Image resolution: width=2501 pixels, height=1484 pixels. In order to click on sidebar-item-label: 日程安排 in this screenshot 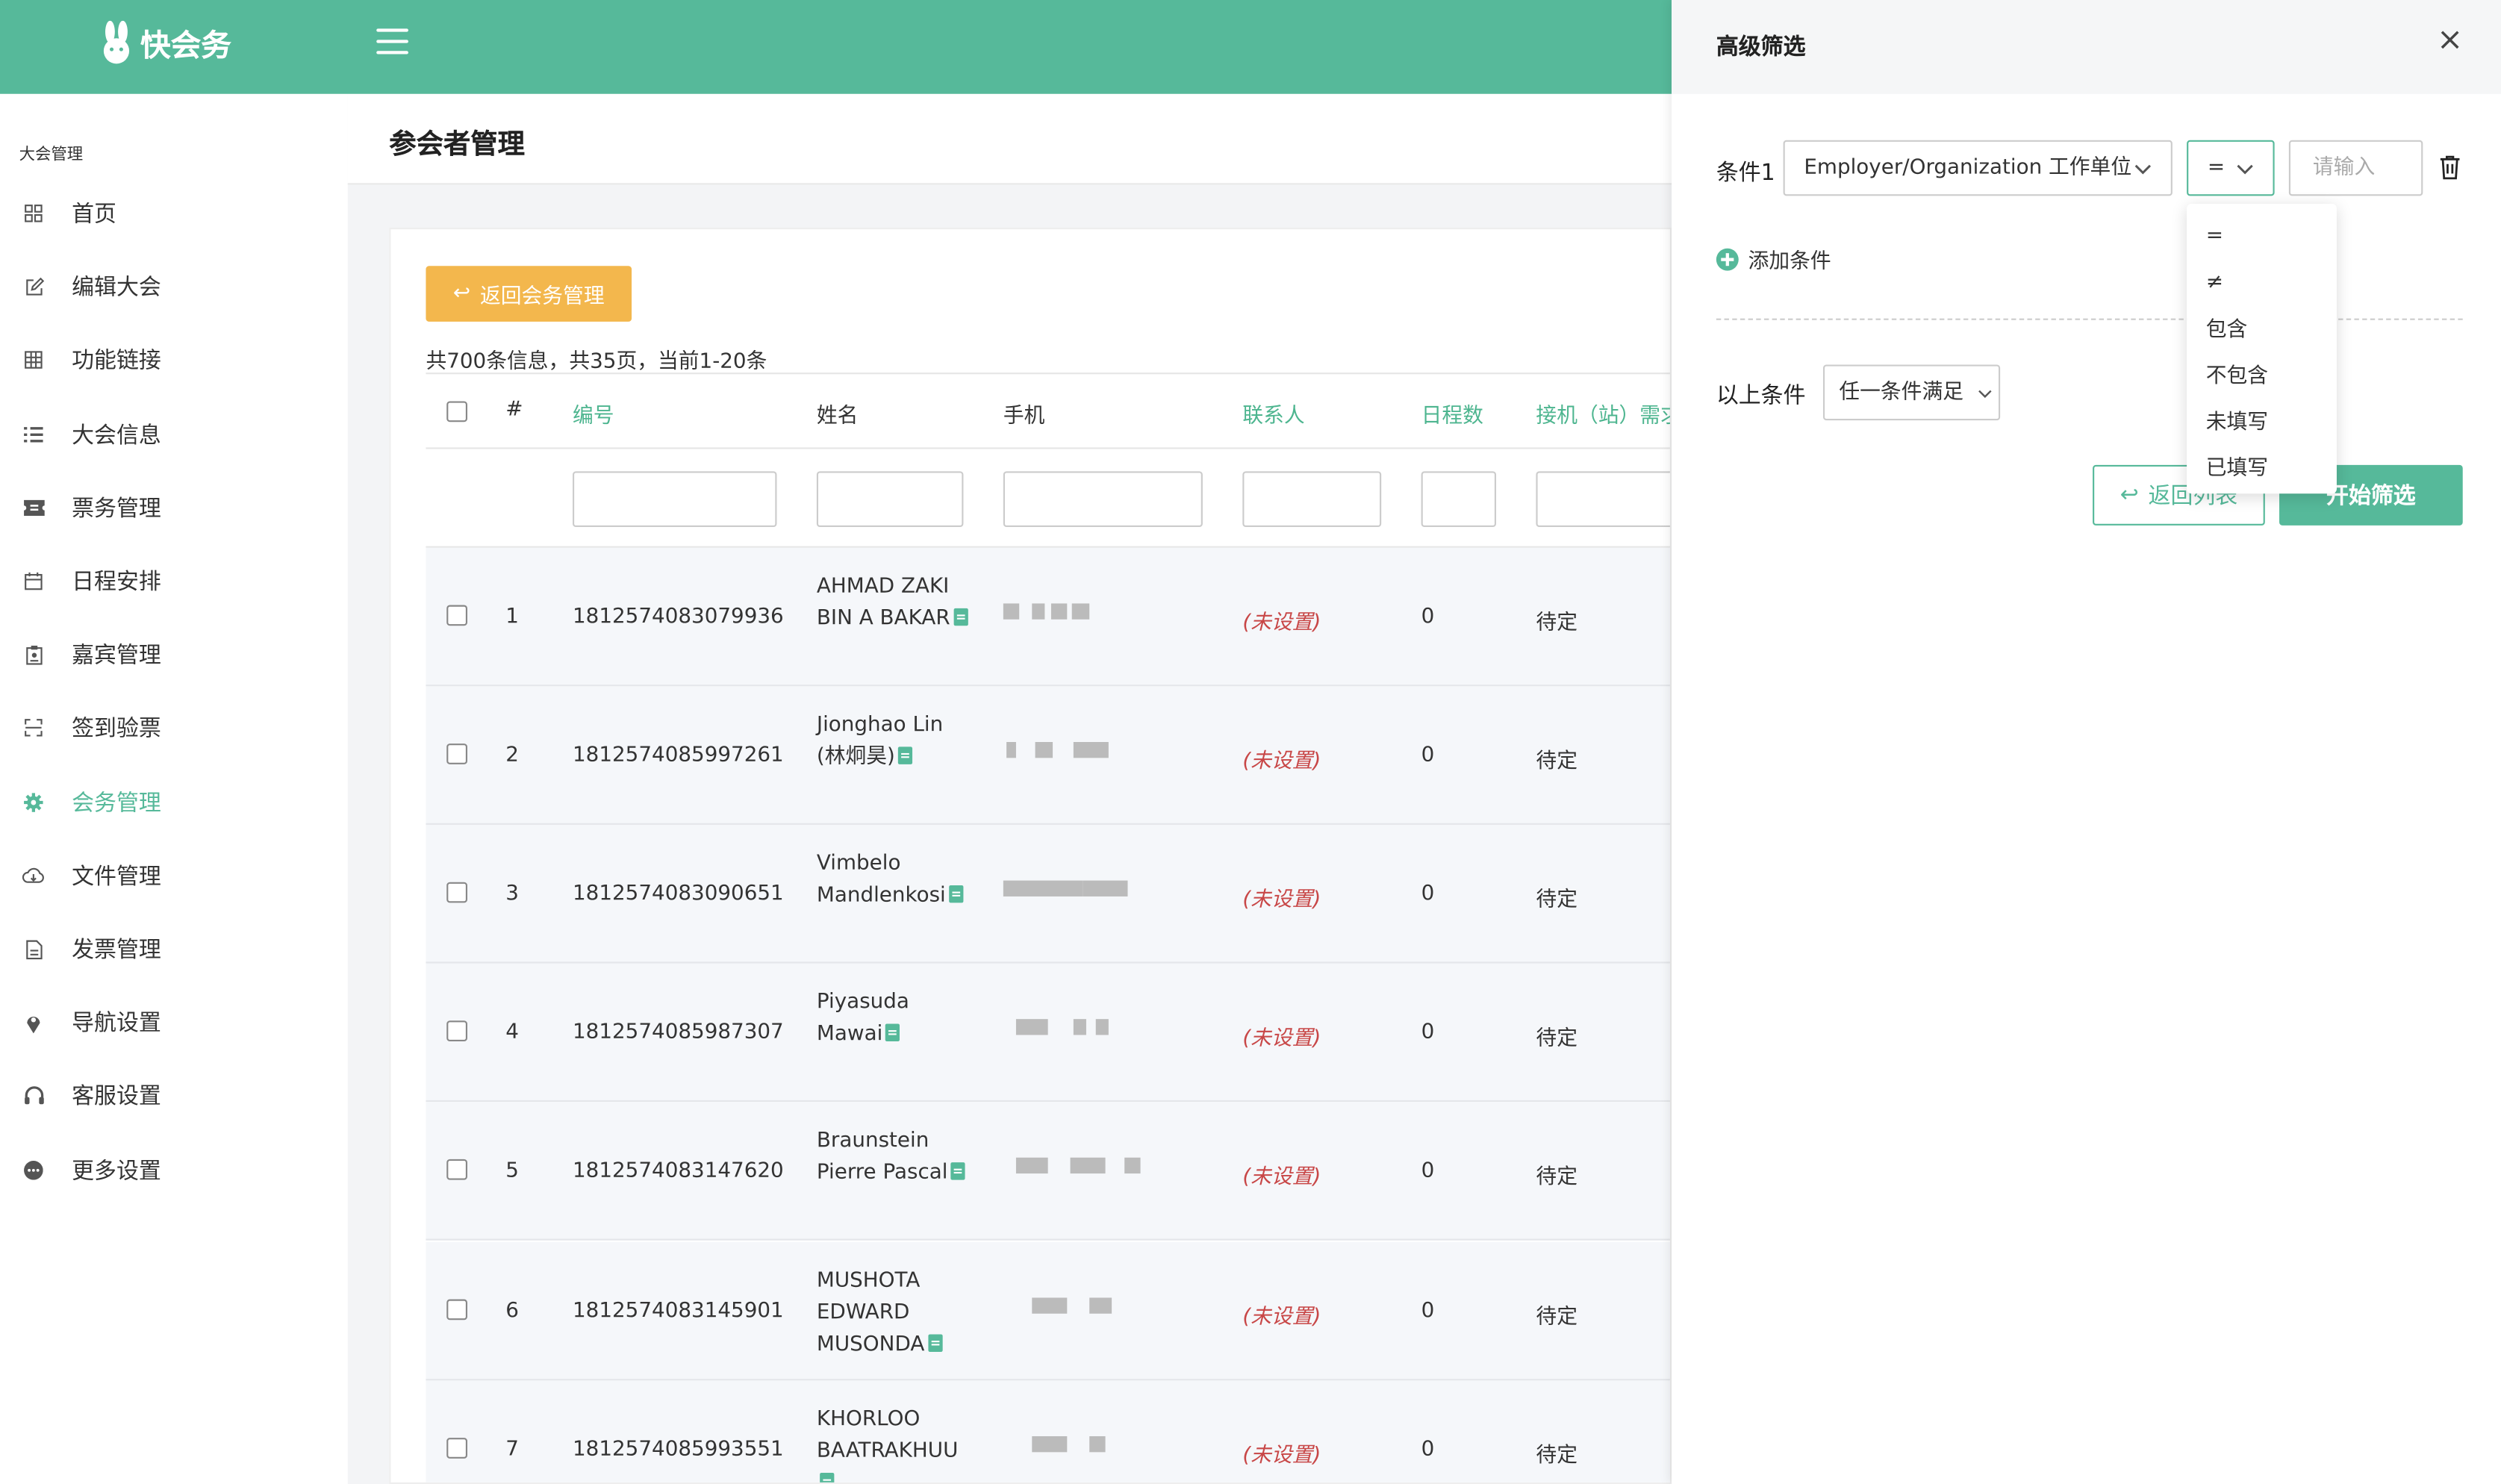, I will do `click(117, 583)`.